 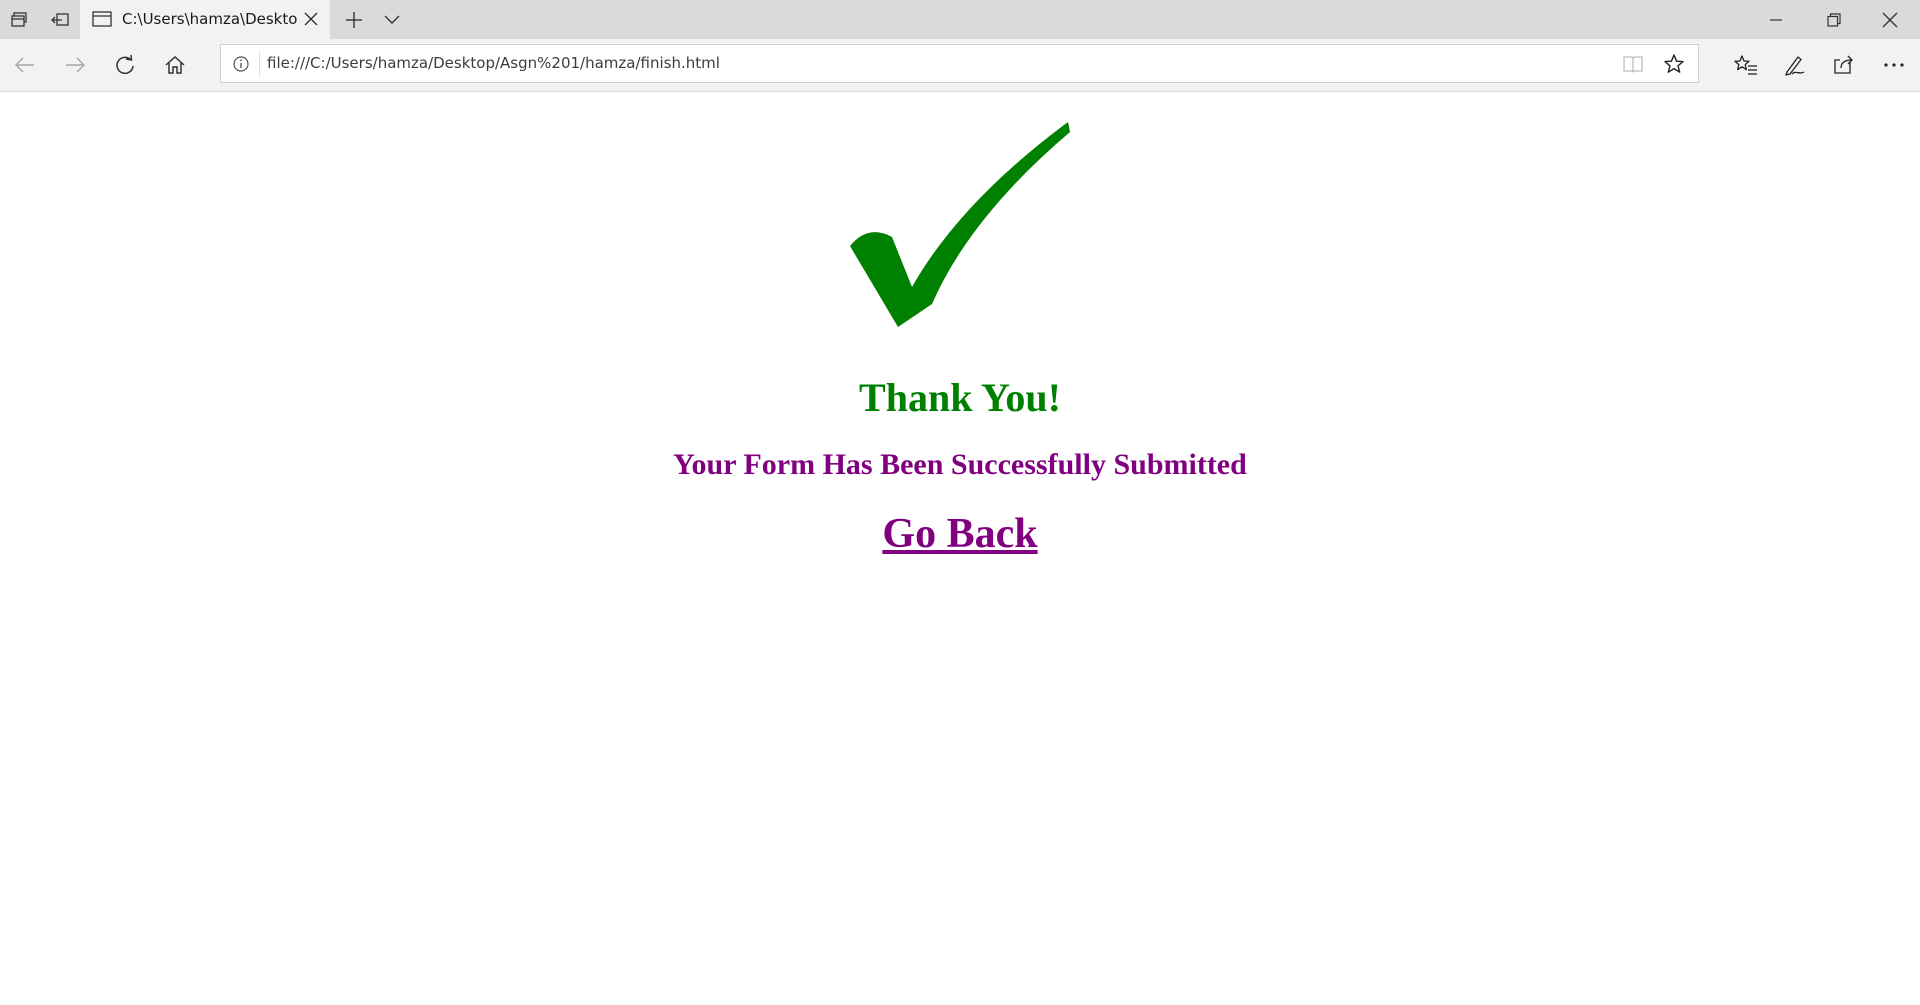 I want to click on go-back-link: Go Back, so click(x=959, y=534).